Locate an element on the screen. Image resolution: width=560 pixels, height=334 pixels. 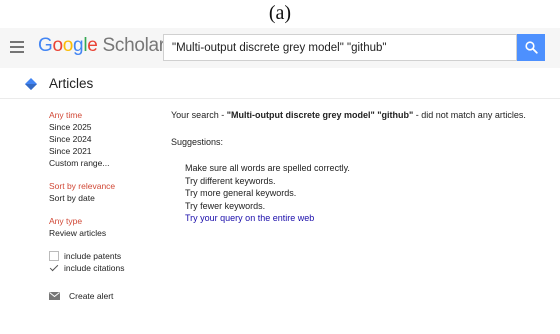
sort-group: Sort by relevance Sort by date is located at coordinates (104, 192).